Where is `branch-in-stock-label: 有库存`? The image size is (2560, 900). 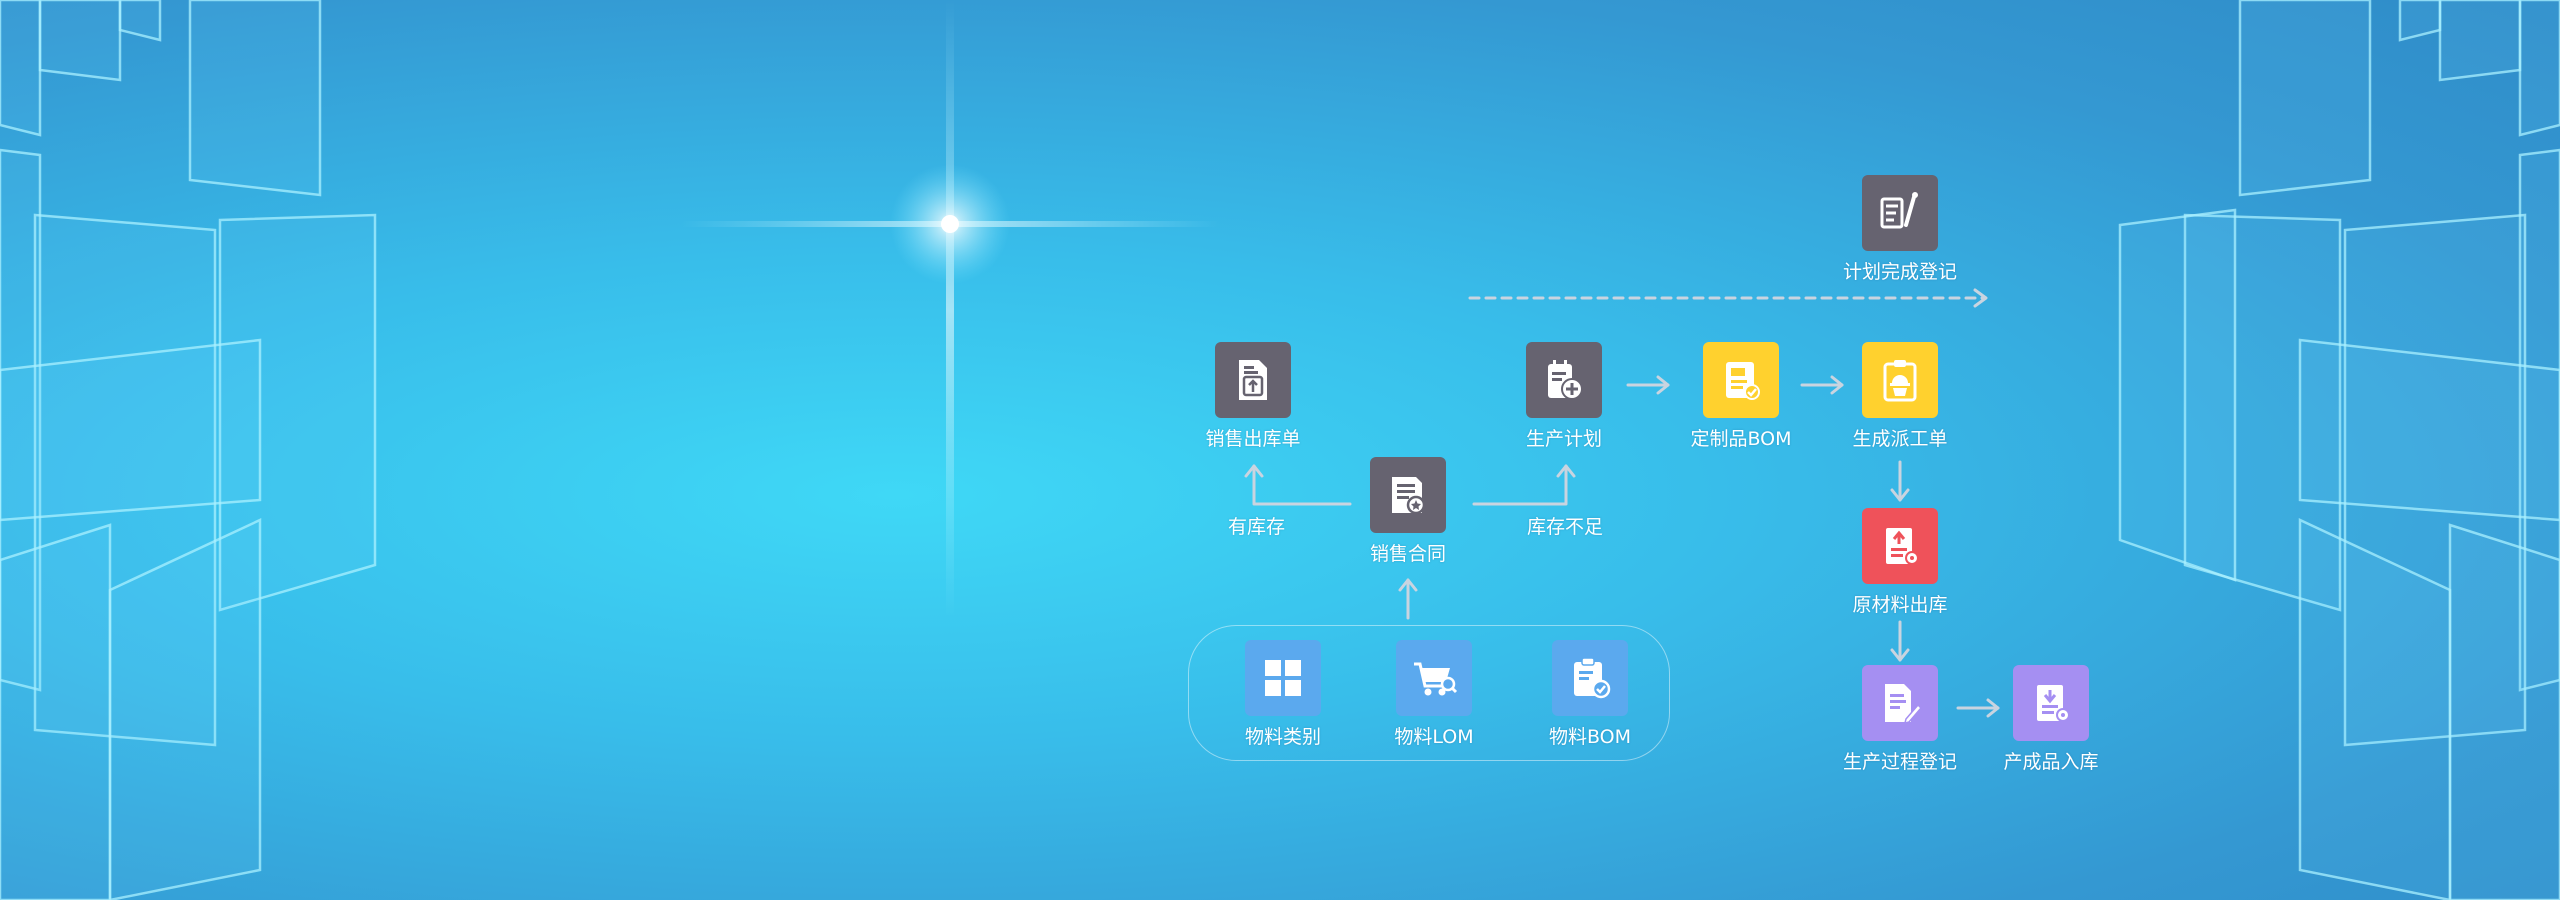 branch-in-stock-label: 有库存 is located at coordinates (1257, 527).